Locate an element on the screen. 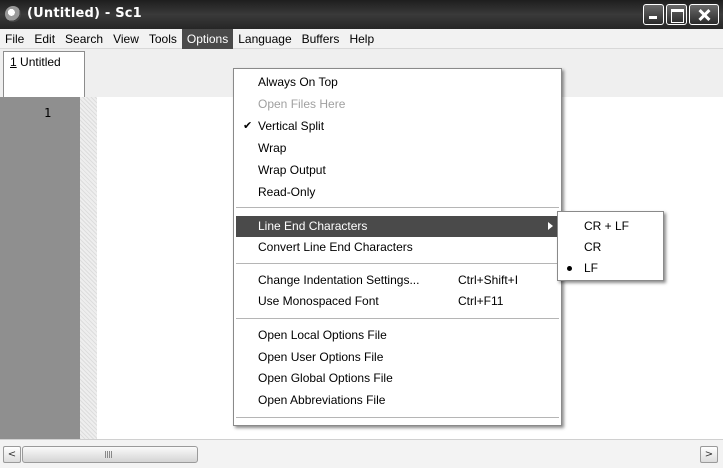  menu-options: Options is located at coordinates (207, 38).